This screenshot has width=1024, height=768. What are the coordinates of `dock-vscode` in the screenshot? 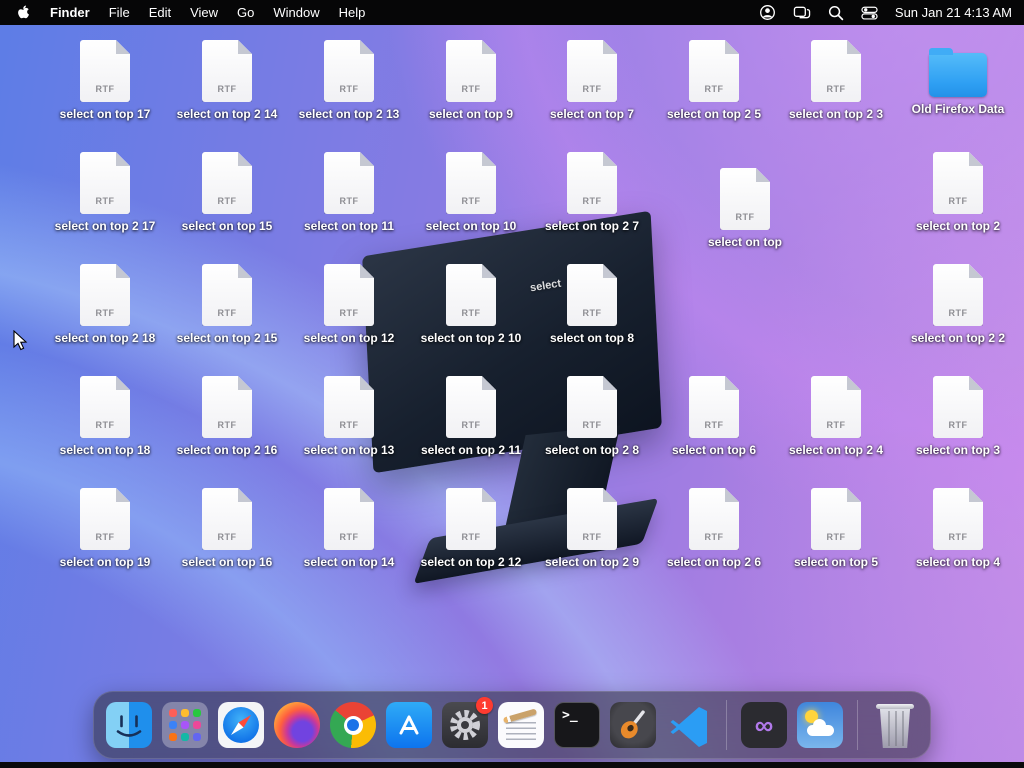 It's located at (689, 725).